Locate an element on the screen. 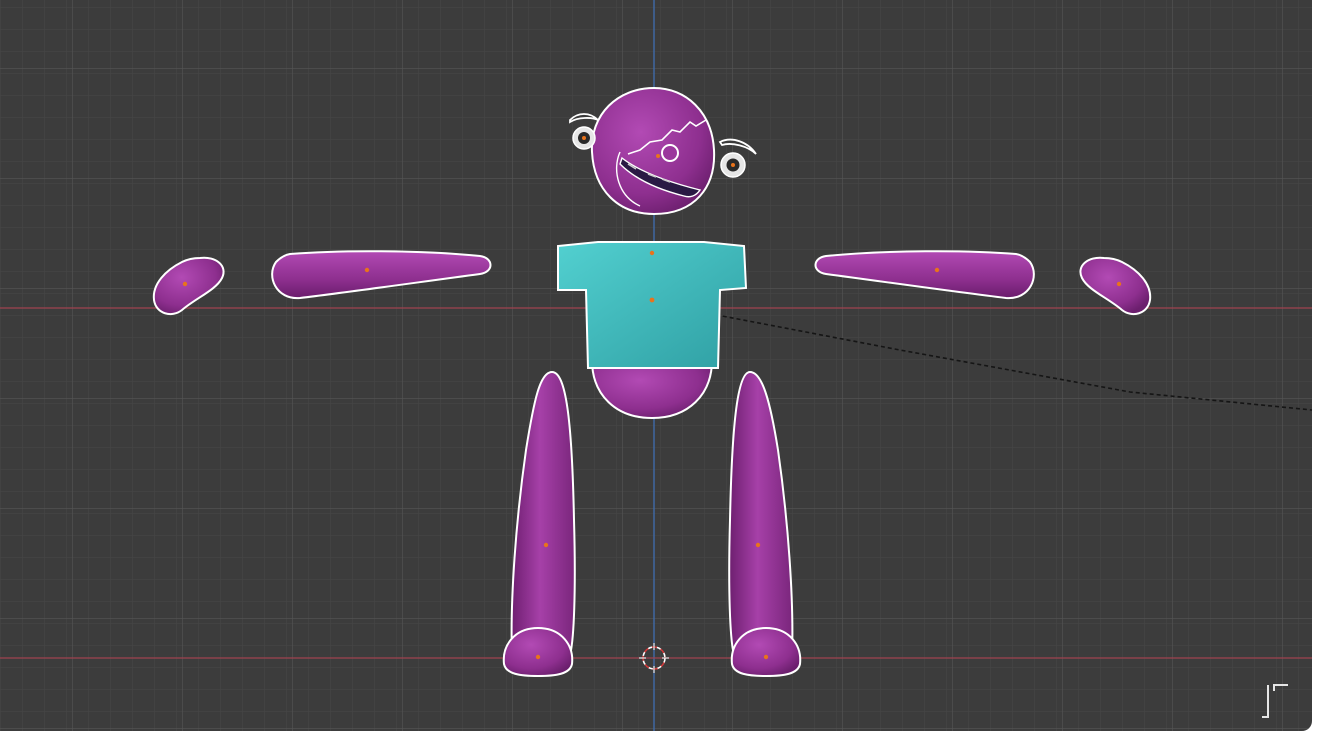 The image size is (1318, 731). left-foot is located at coordinates (538, 652).